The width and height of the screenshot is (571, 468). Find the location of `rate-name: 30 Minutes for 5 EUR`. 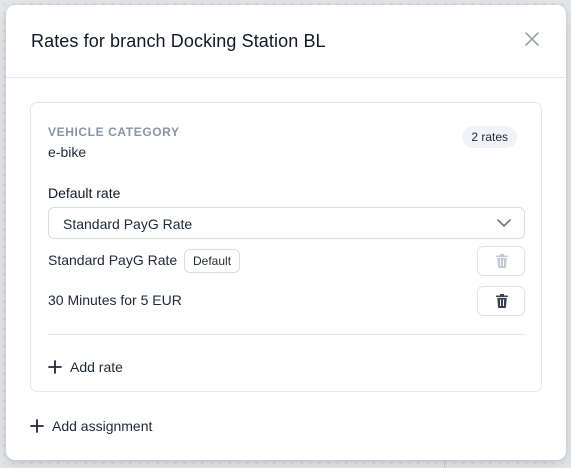

rate-name: 30 Minutes for 5 EUR is located at coordinates (115, 300).